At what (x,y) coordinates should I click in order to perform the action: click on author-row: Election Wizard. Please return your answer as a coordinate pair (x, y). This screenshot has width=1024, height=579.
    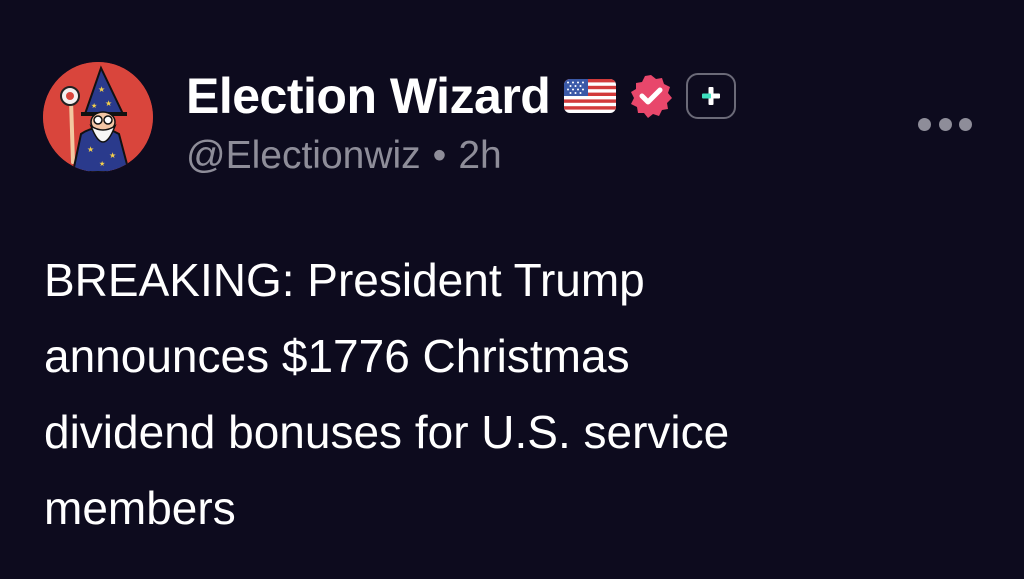
    Looking at the image, I should click on (461, 96).